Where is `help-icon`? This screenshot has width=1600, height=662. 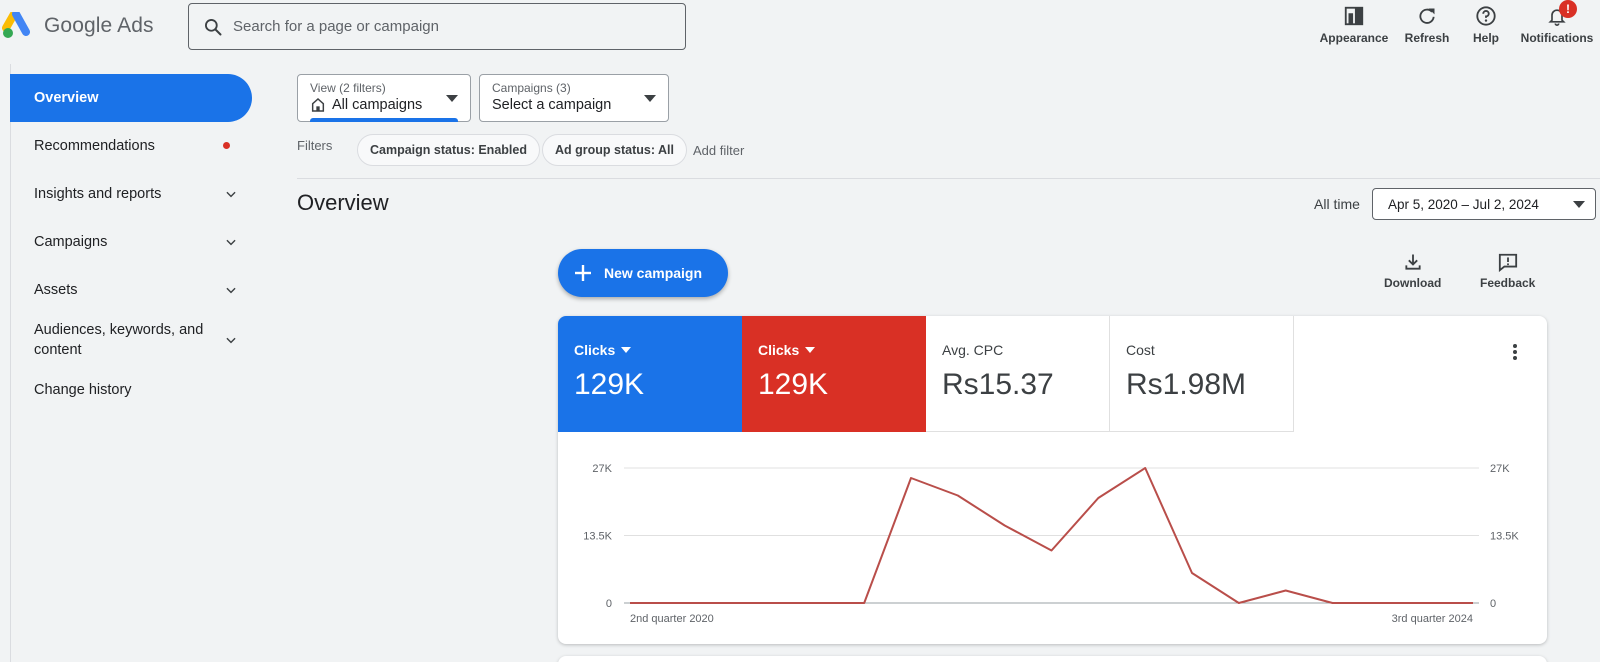
help-icon is located at coordinates (1486, 16).